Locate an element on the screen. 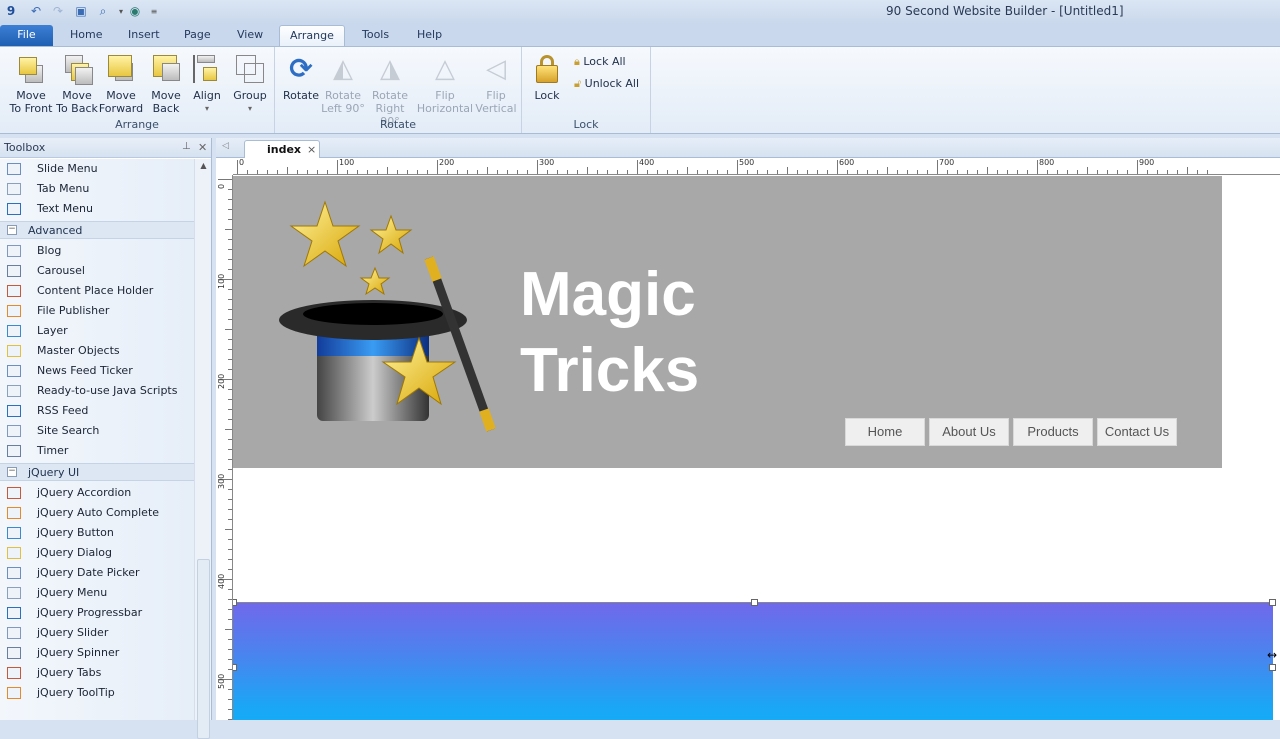 This screenshot has height=739, width=1280. toolbox-item: Timer is located at coordinates (97, 451).